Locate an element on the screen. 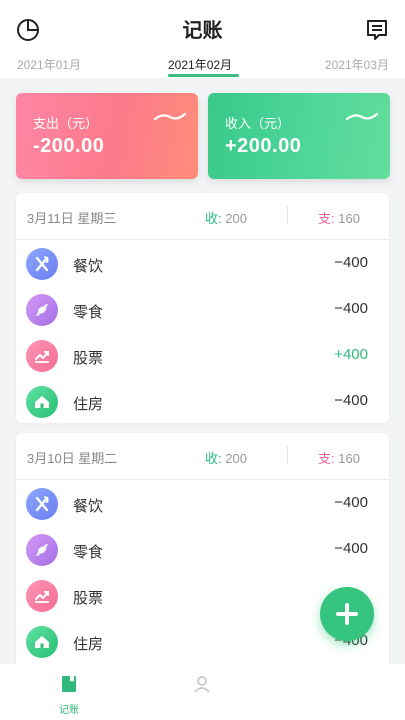  tab-month-current: 2021年02月 is located at coordinates (200, 64).